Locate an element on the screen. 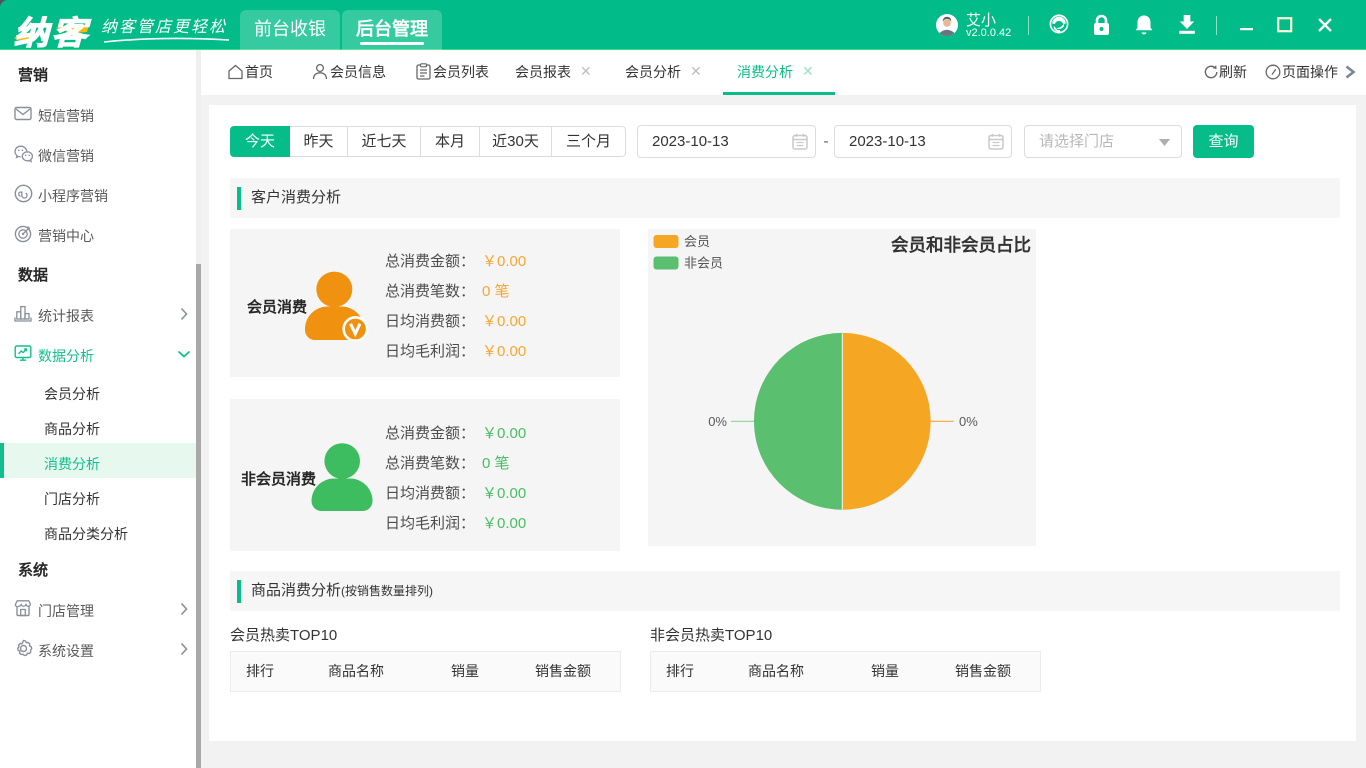  svg-text: 非会员 is located at coordinates (703, 263).